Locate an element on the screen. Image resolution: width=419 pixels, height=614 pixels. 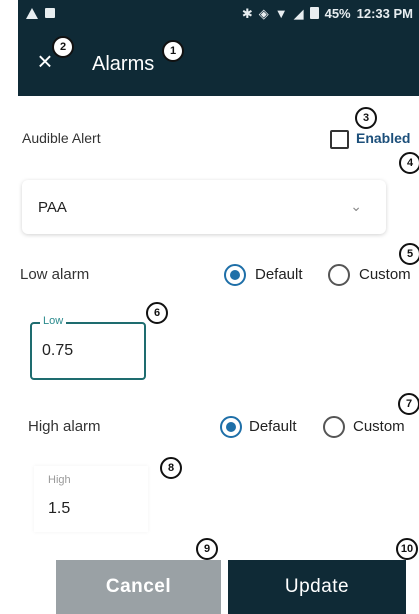
parameter-dropdown-value: PAA is located at coordinates (52, 207).